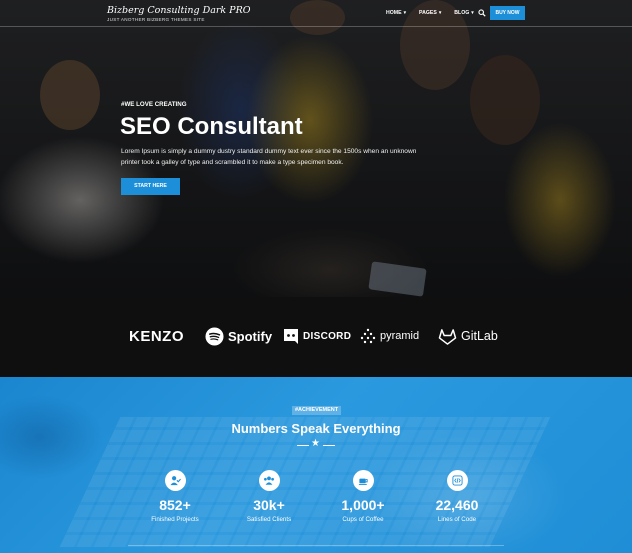 The width and height of the screenshot is (632, 553). Describe the element at coordinates (150, 186) in the screenshot. I see `start-here-button: START HERE` at that location.